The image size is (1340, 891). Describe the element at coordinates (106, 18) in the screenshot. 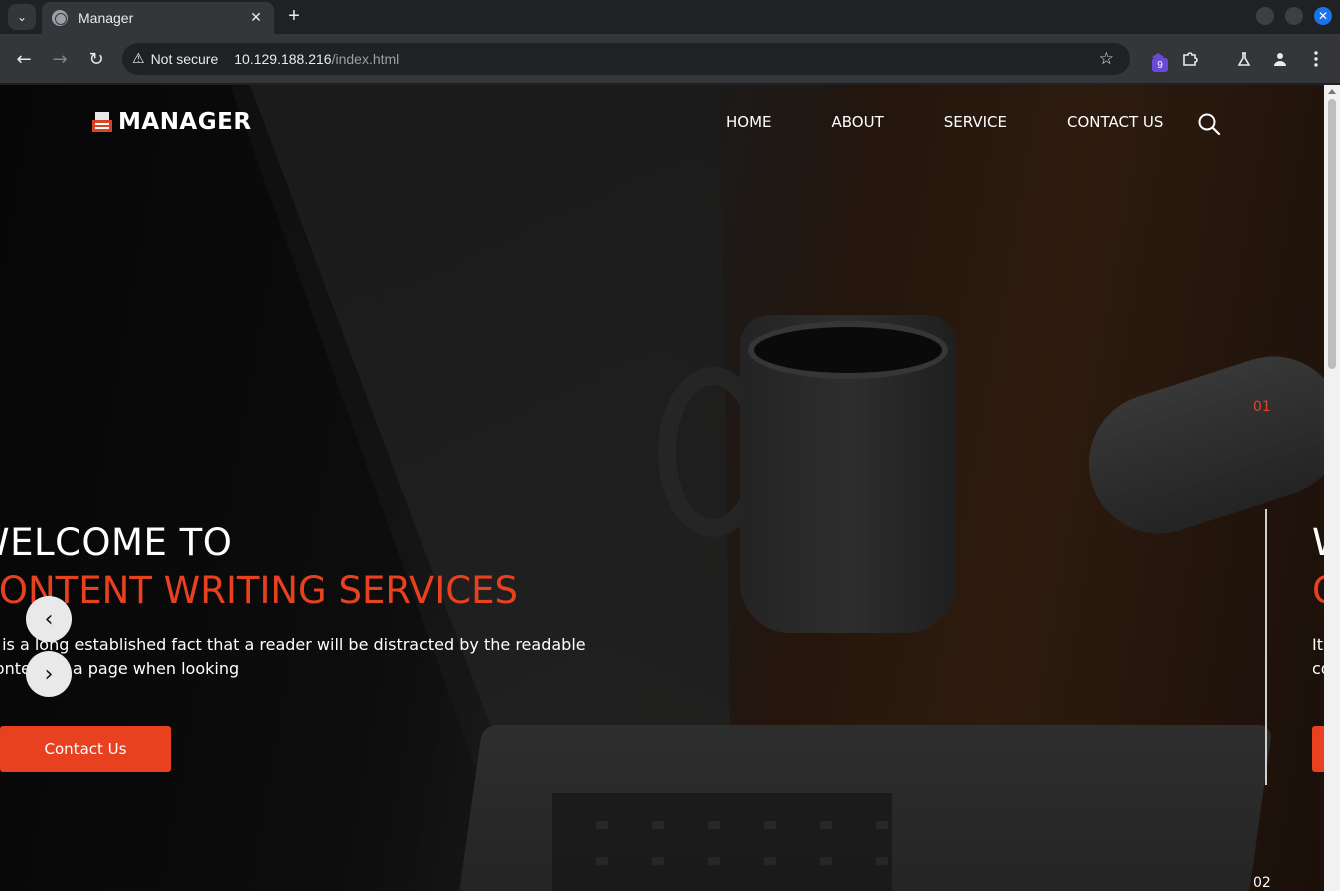

I see `tab-title: Manager` at that location.